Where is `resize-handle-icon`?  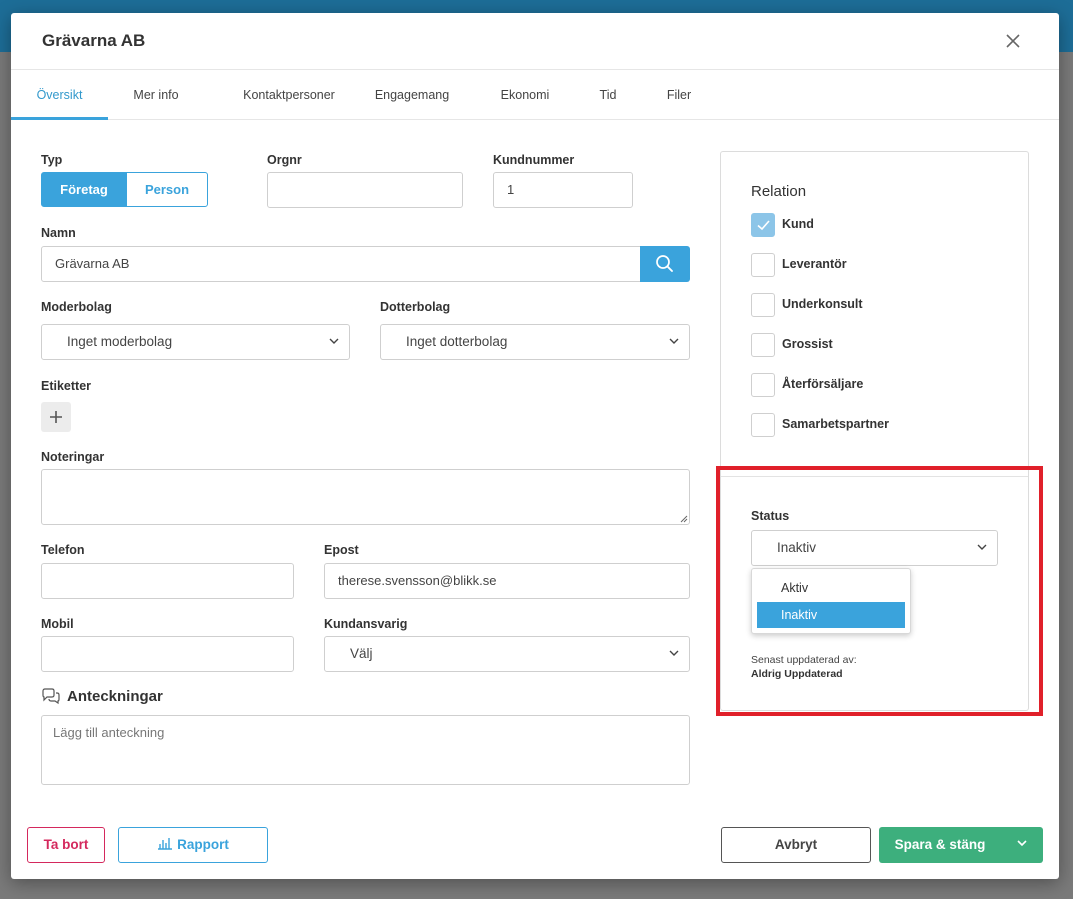
resize-handle-icon is located at coordinates (684, 519).